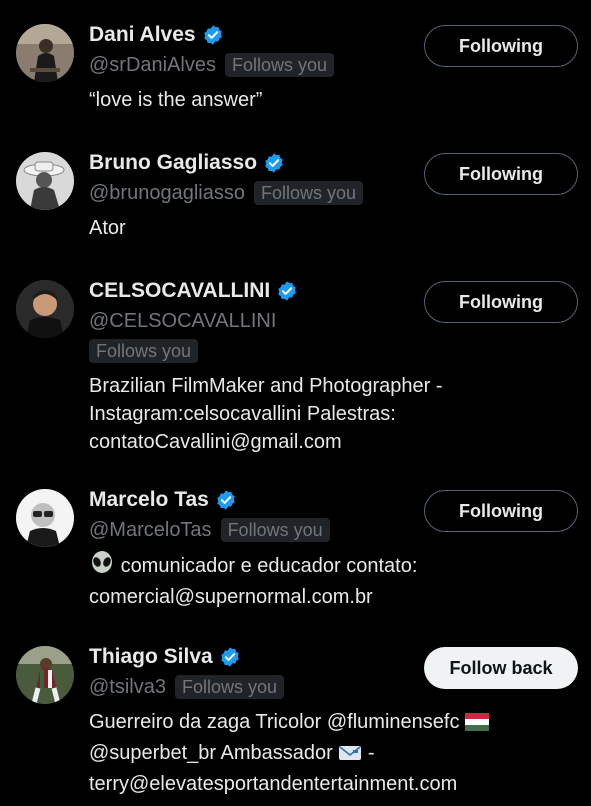 Image resolution: width=591 pixels, height=806 pixels. What do you see at coordinates (477, 725) in the screenshot?
I see `hungary-flag-emoji` at bounding box center [477, 725].